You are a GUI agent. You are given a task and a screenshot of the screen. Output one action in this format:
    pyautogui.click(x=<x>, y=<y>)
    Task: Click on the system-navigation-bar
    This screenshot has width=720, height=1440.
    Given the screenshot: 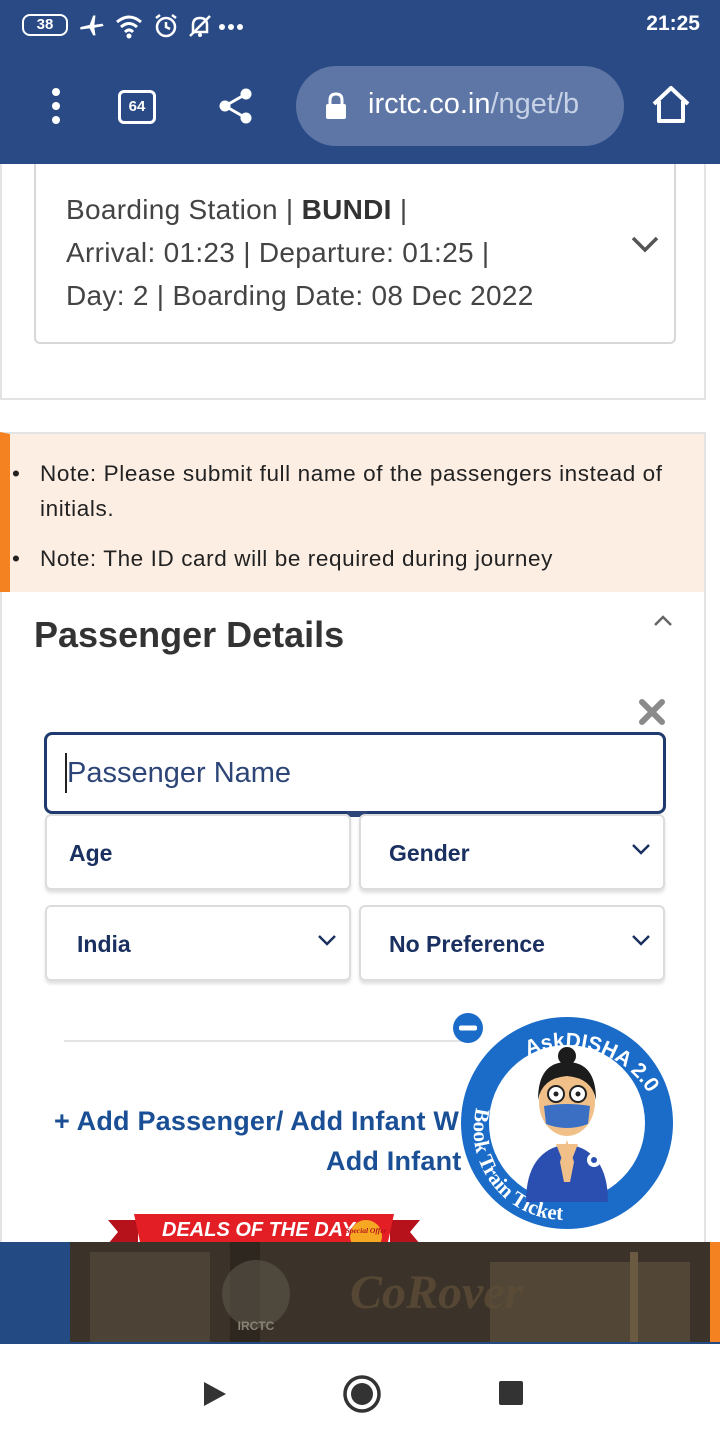 What is the action you would take?
    pyautogui.click(x=360, y=1392)
    